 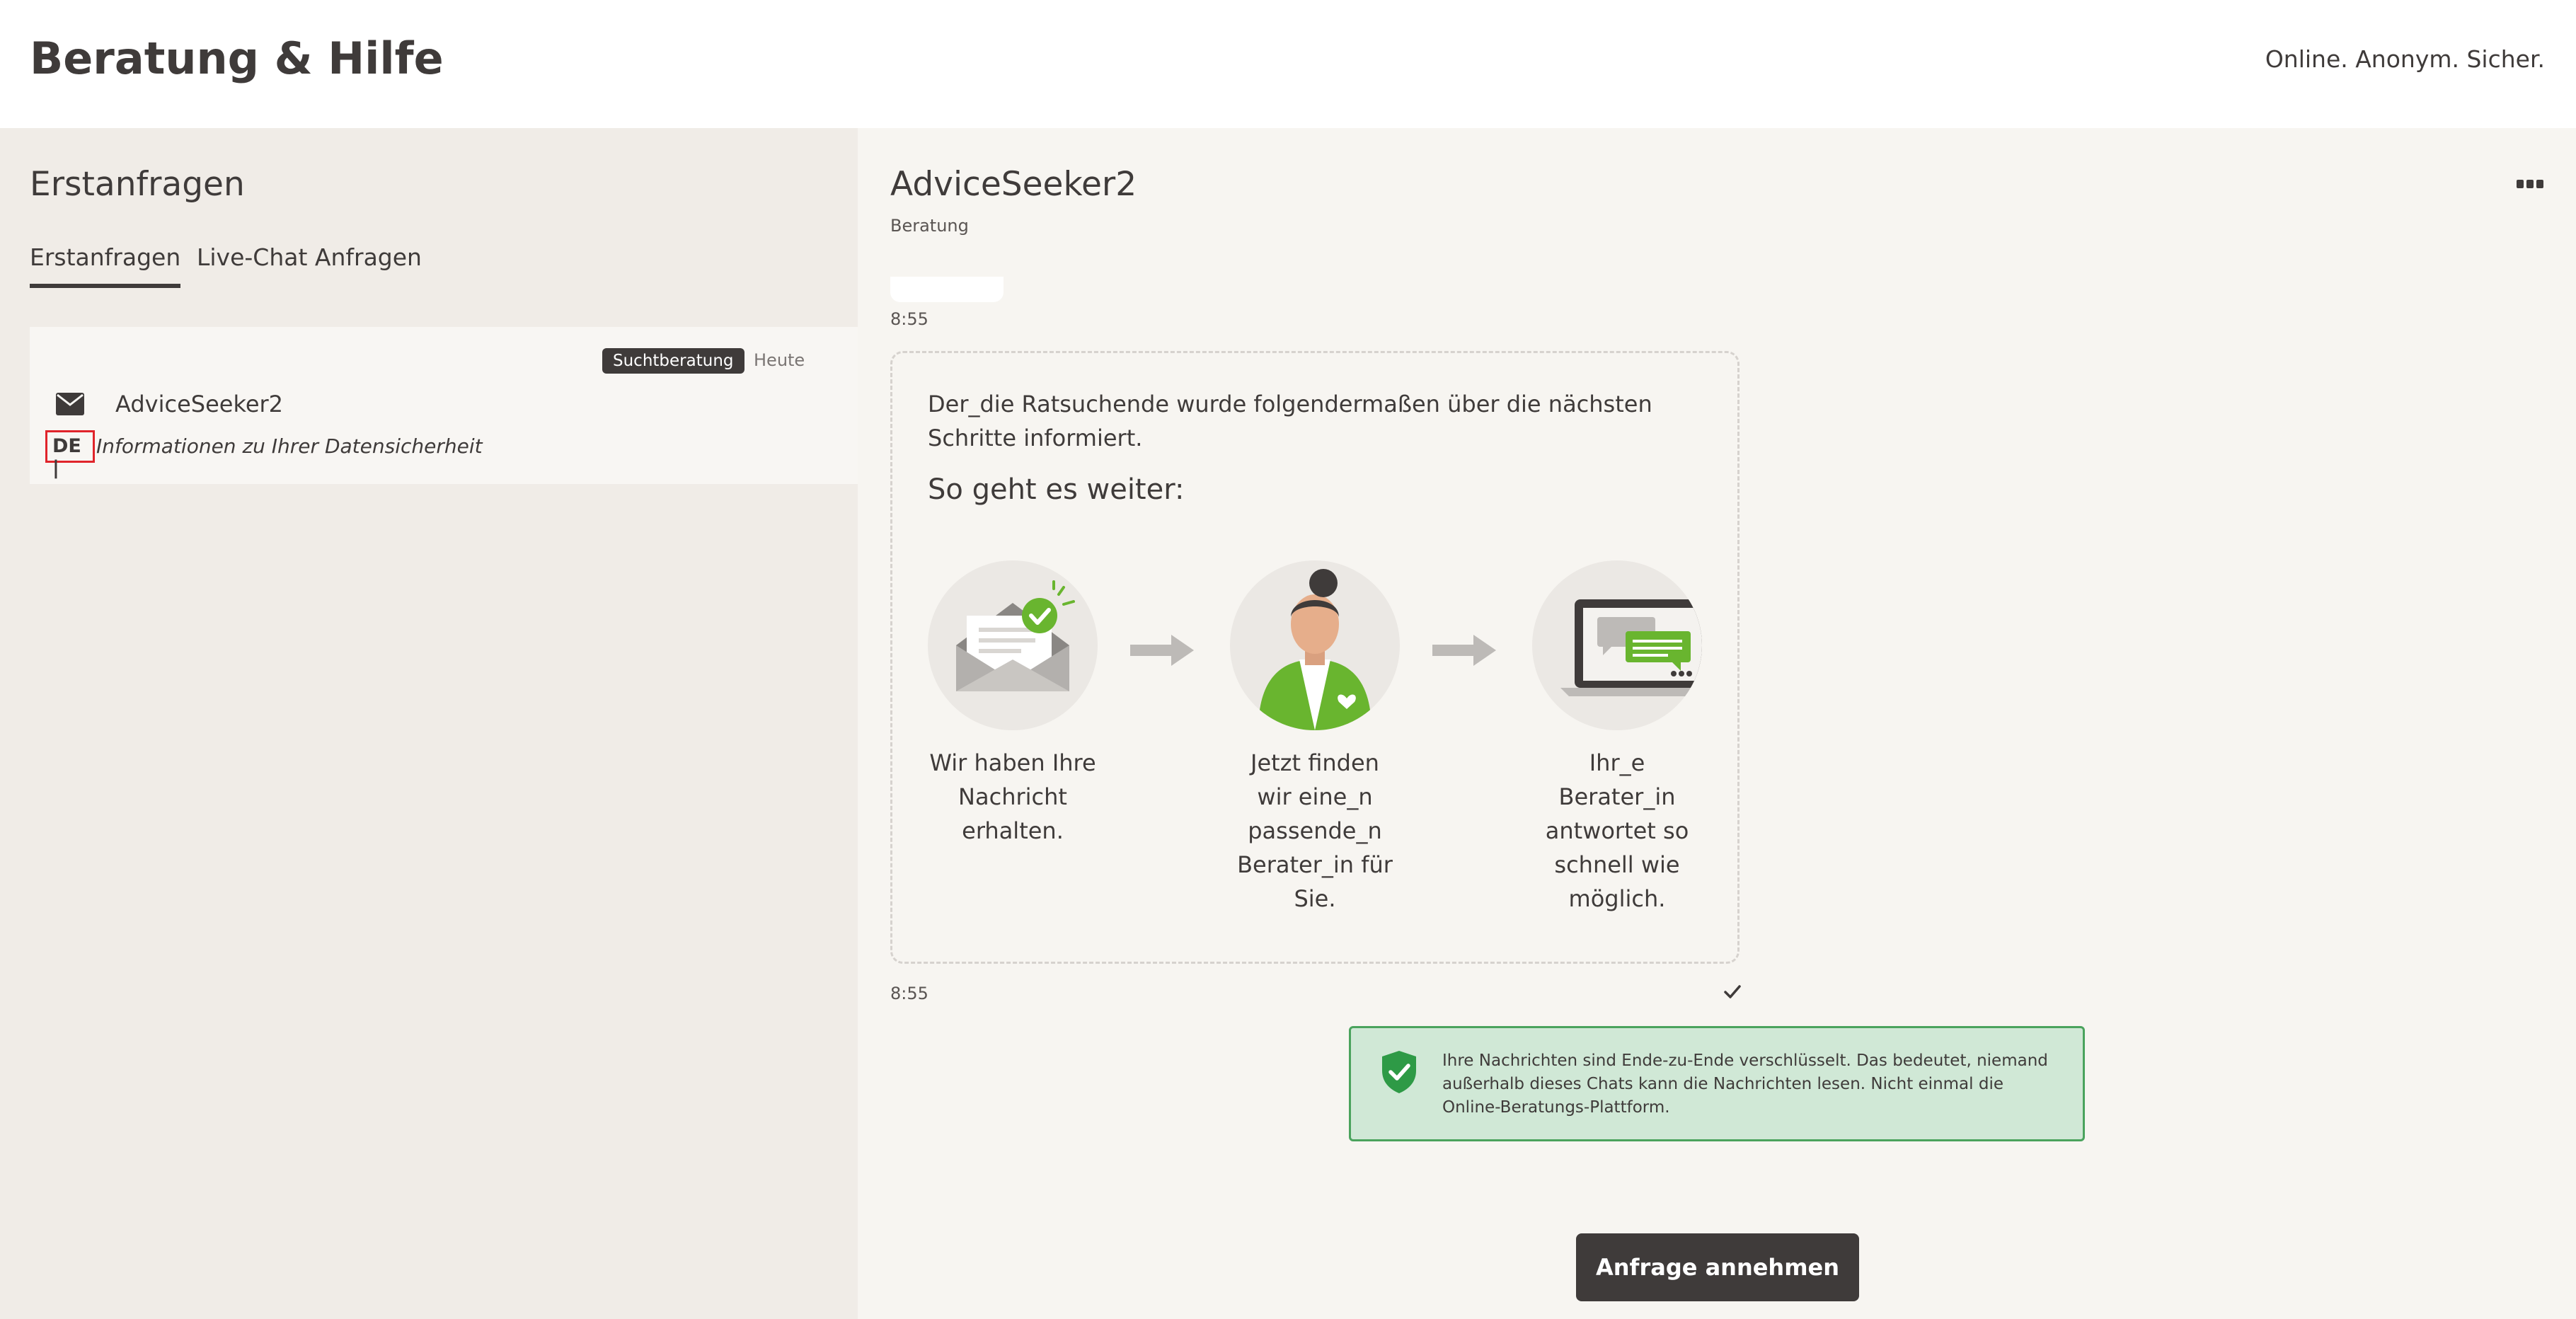 What do you see at coordinates (70, 454) in the screenshot?
I see `language-tag: DE |` at bounding box center [70, 454].